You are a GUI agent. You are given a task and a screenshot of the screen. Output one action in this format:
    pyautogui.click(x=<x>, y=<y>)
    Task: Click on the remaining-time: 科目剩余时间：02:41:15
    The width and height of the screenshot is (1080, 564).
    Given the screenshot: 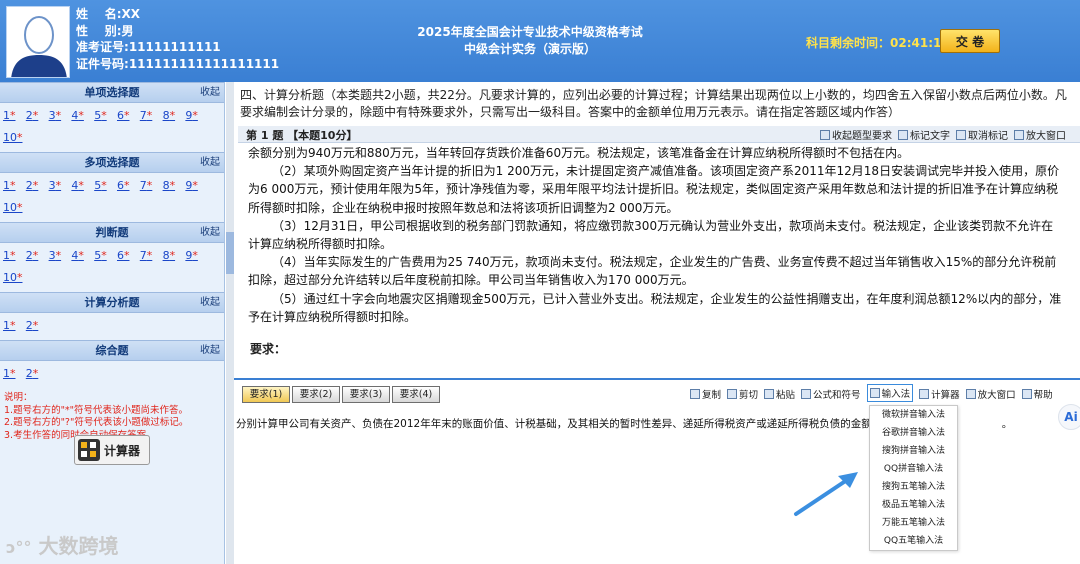 What is the action you would take?
    pyautogui.click(x=878, y=42)
    